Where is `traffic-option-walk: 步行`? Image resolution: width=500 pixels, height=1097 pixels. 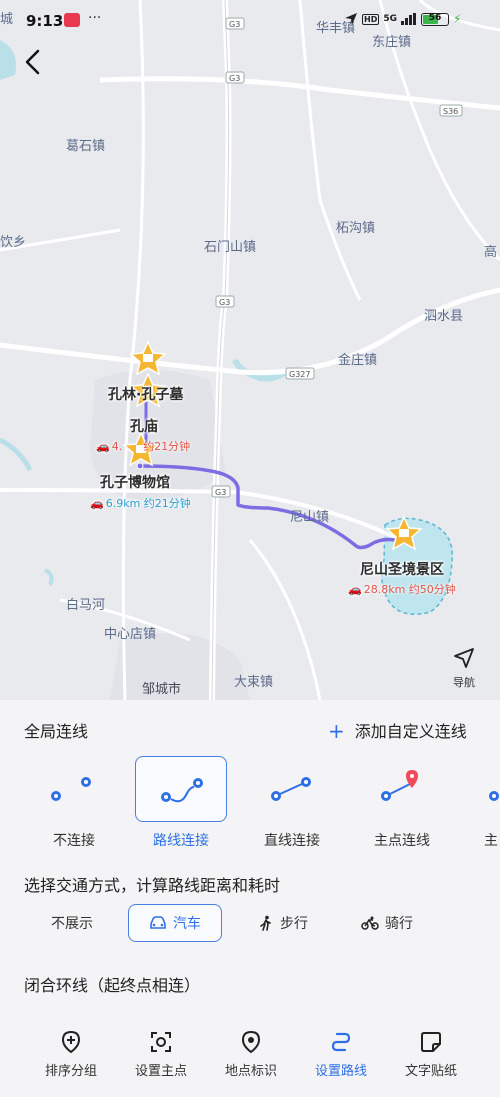
traffic-option-walk: 步行 is located at coordinates (283, 923).